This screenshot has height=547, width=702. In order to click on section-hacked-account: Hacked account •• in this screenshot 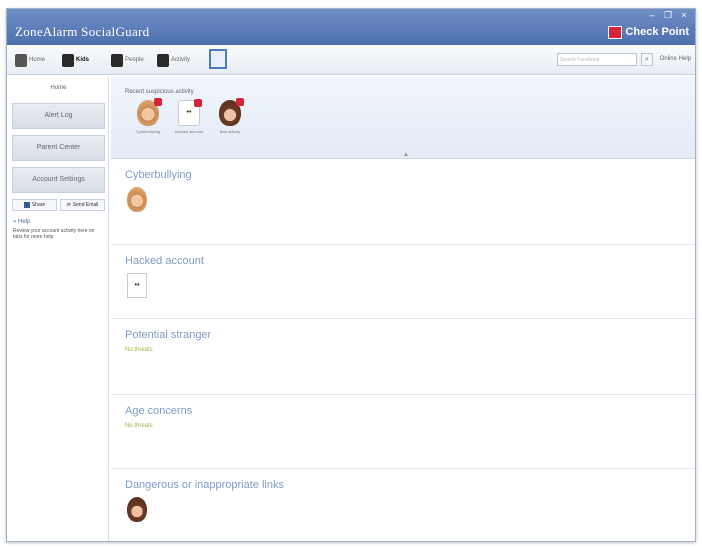, I will do `click(403, 282)`.